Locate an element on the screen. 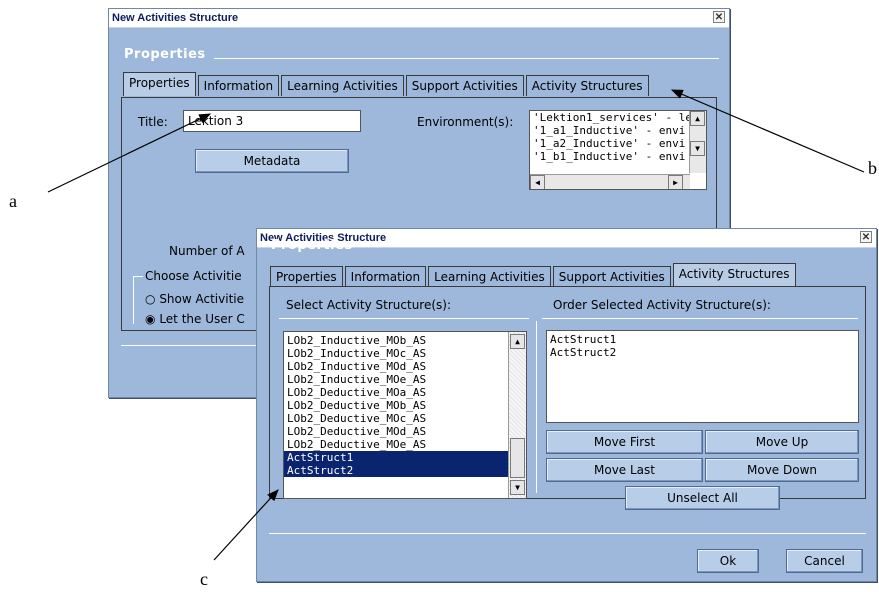 The height and width of the screenshot is (592, 879). radio-show-label: Show Activitie is located at coordinates (201, 299).